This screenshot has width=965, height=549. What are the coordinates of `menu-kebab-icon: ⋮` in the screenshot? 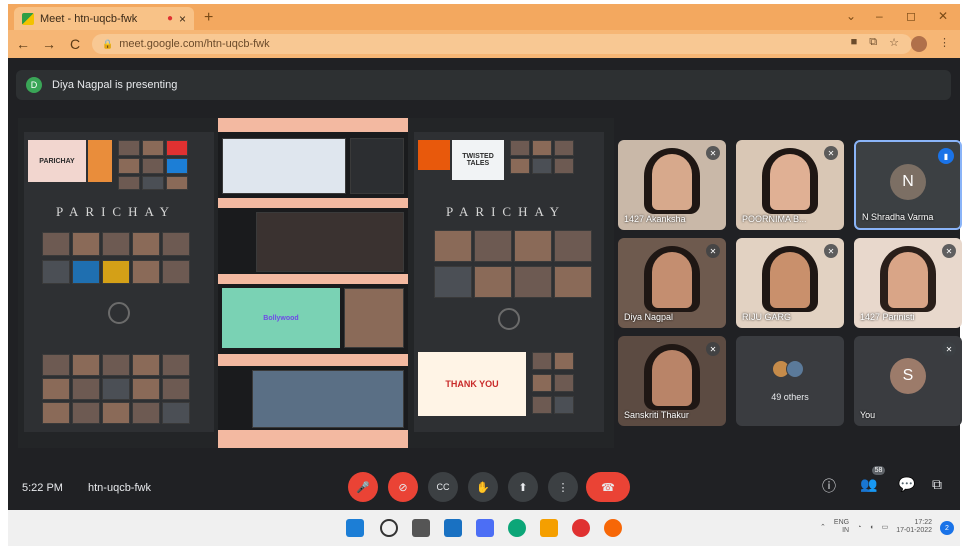 It's located at (944, 44).